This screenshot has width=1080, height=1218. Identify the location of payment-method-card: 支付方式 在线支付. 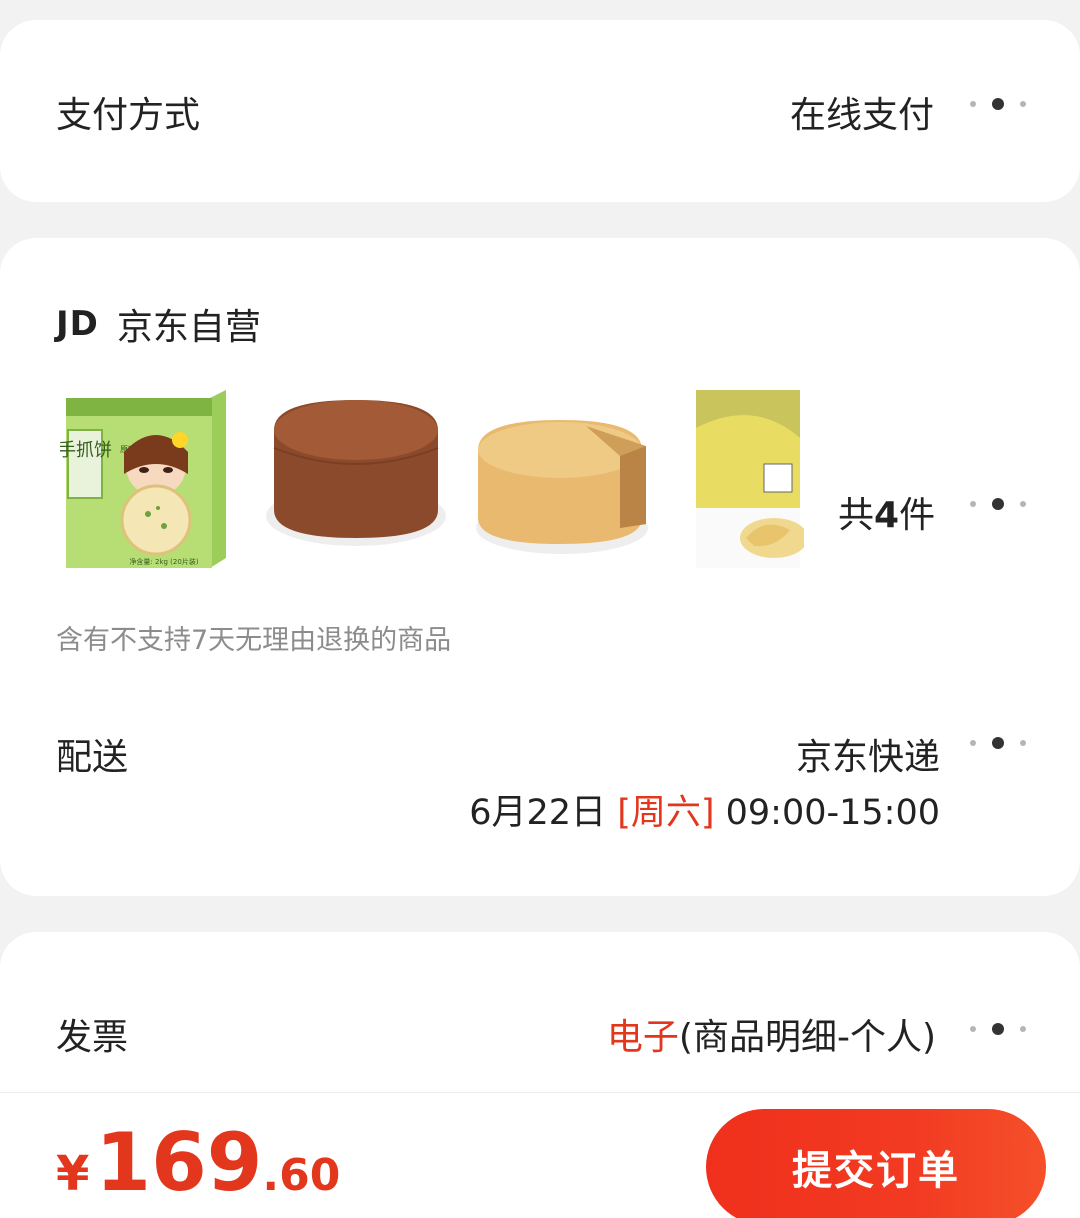
(540, 111).